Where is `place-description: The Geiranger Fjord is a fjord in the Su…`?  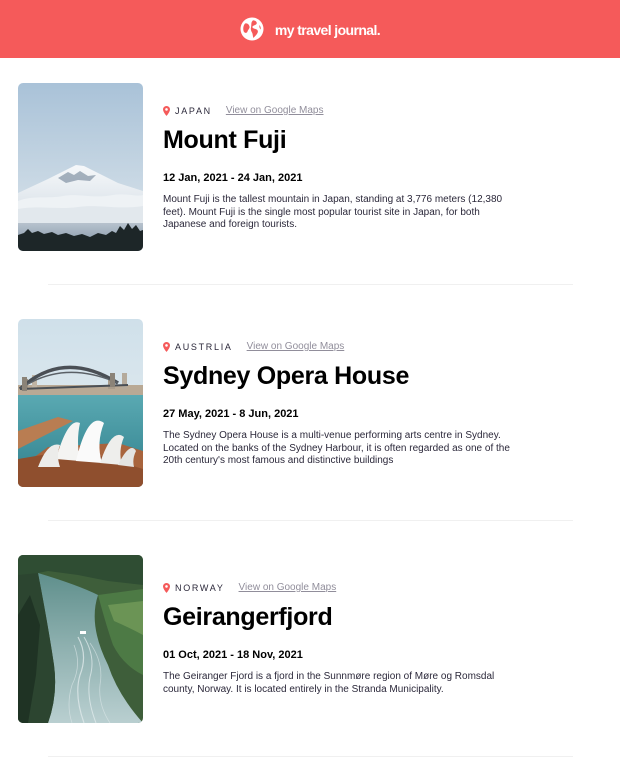
place-description: The Geiranger Fjord is a fjord in the Su… is located at coordinates (329, 683).